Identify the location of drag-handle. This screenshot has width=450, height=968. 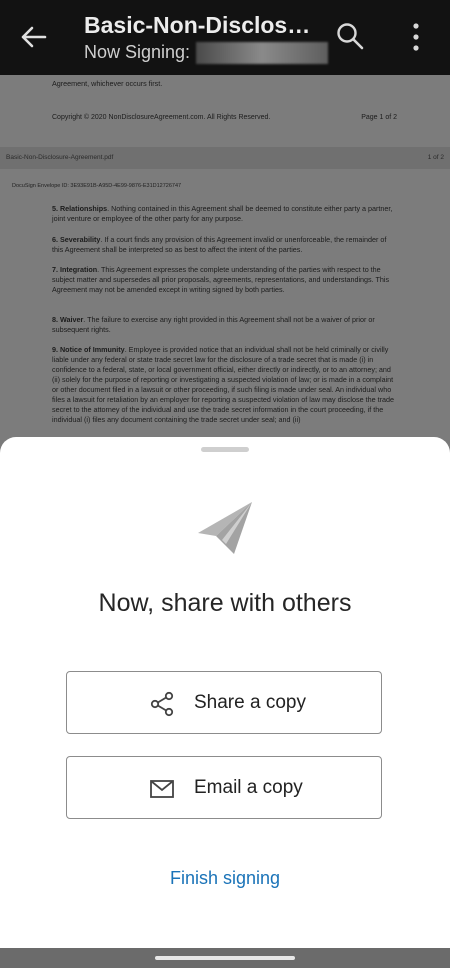
(225, 449).